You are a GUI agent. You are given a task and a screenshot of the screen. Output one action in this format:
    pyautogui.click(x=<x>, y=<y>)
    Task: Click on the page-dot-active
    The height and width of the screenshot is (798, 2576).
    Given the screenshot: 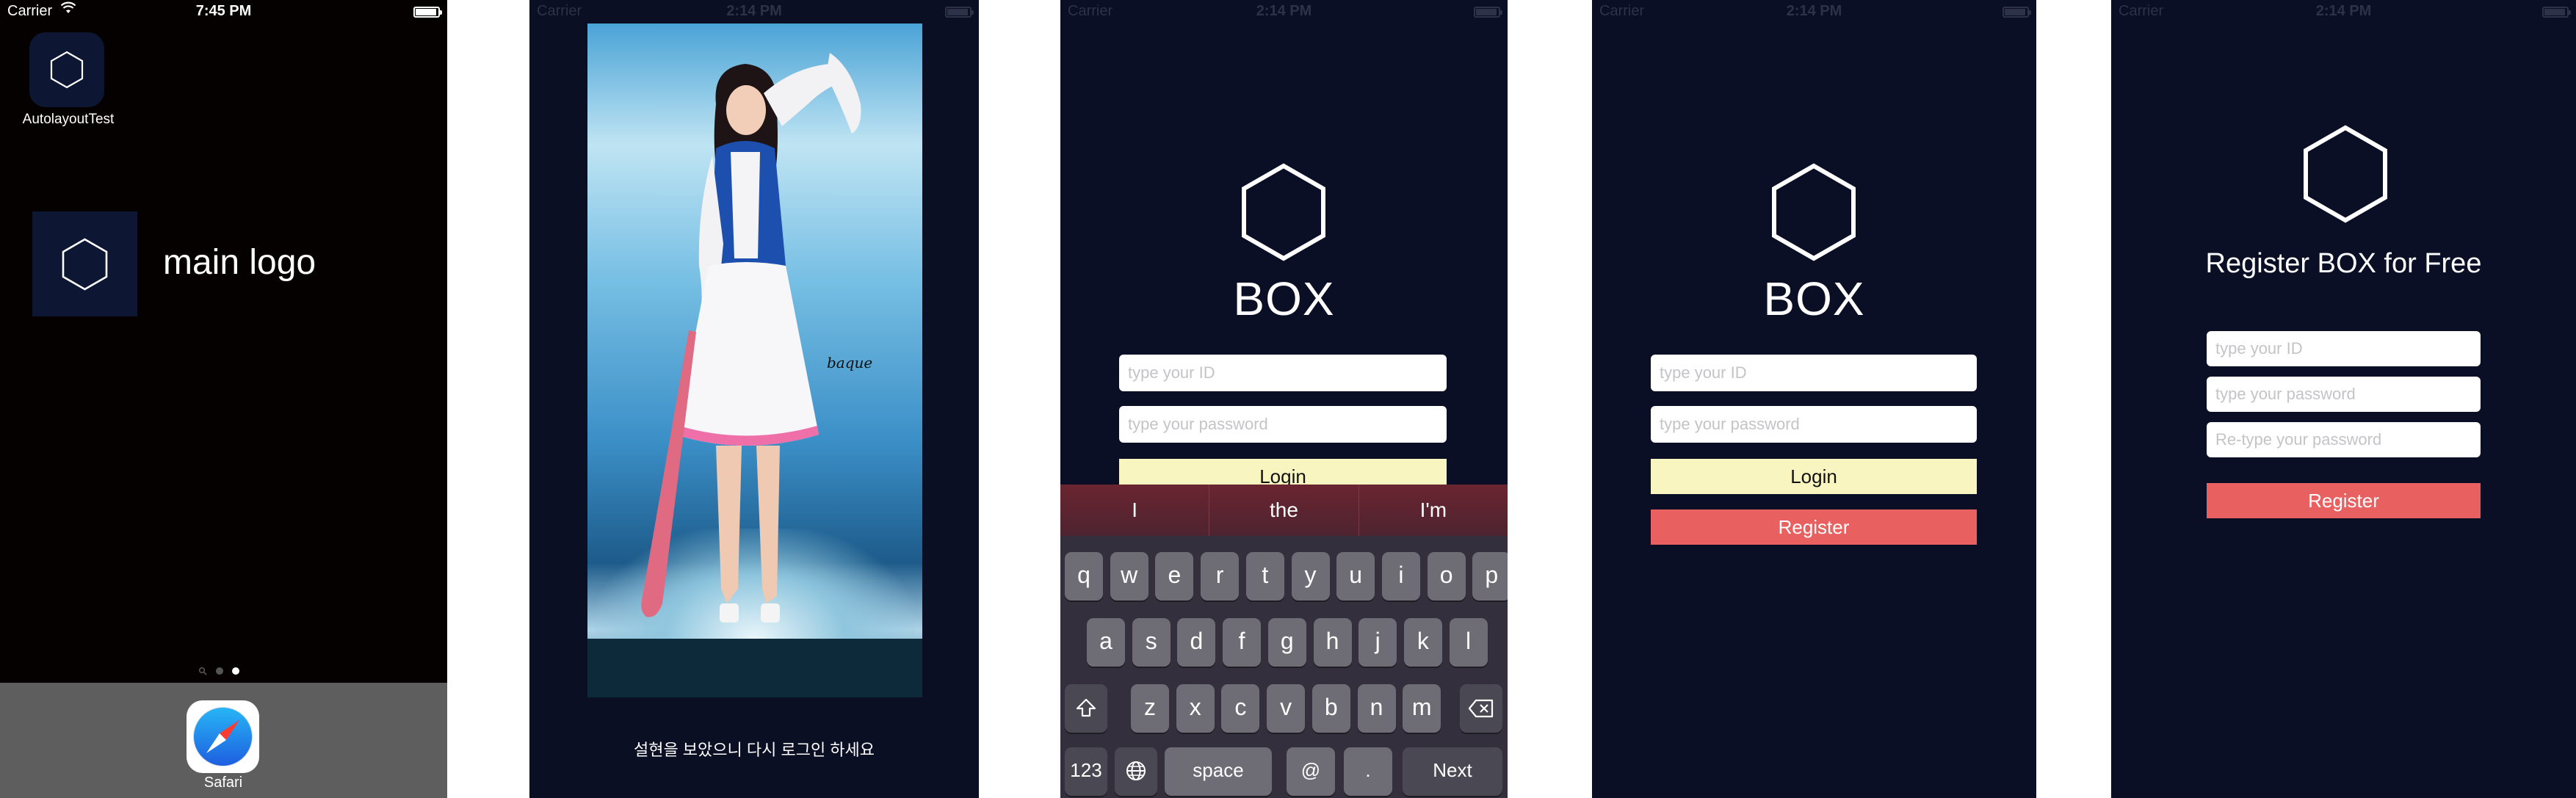 What is the action you would take?
    pyautogui.click(x=235, y=671)
    